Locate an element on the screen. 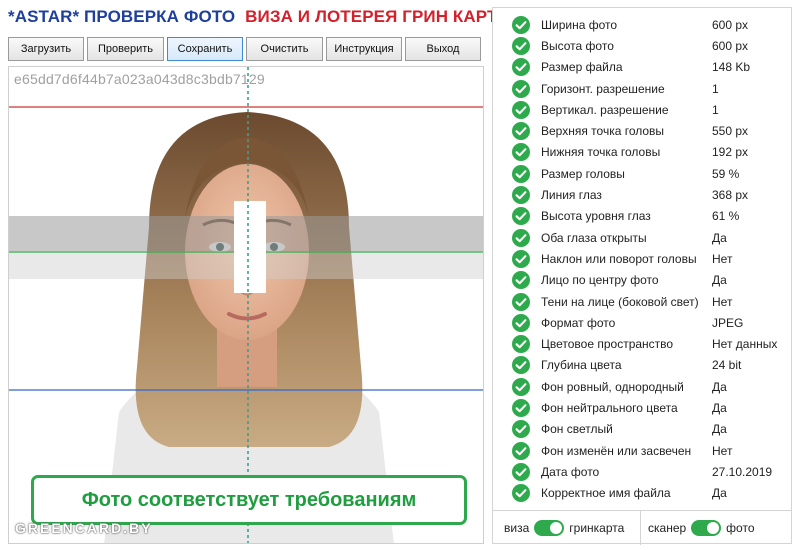  check-row: Фон нейтрального цвета Да is located at coordinates (642, 407).